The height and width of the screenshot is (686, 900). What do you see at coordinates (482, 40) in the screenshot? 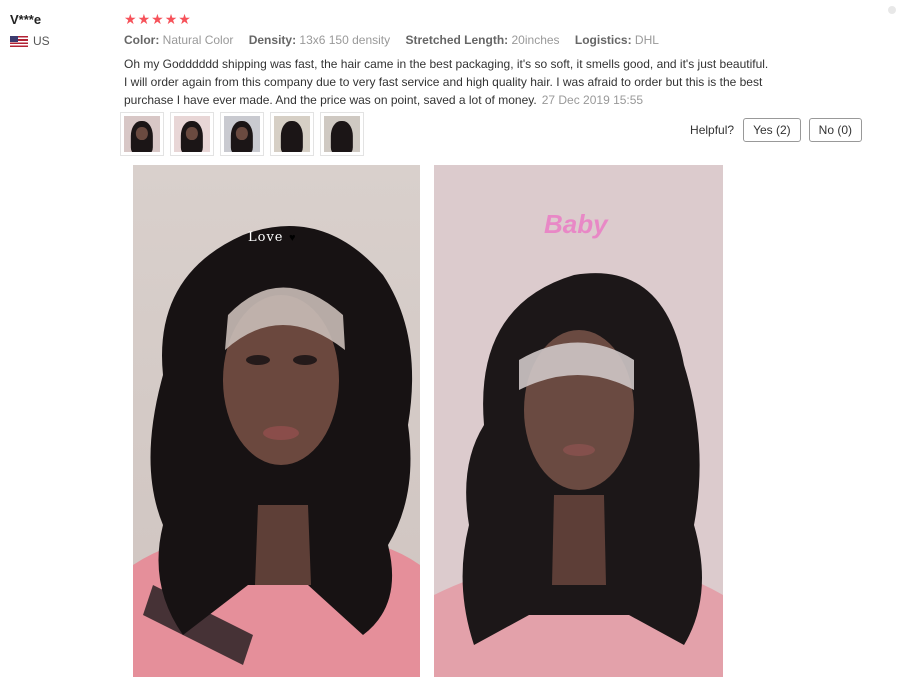
I see `attribute-length: Stretched Length: 20inches` at bounding box center [482, 40].